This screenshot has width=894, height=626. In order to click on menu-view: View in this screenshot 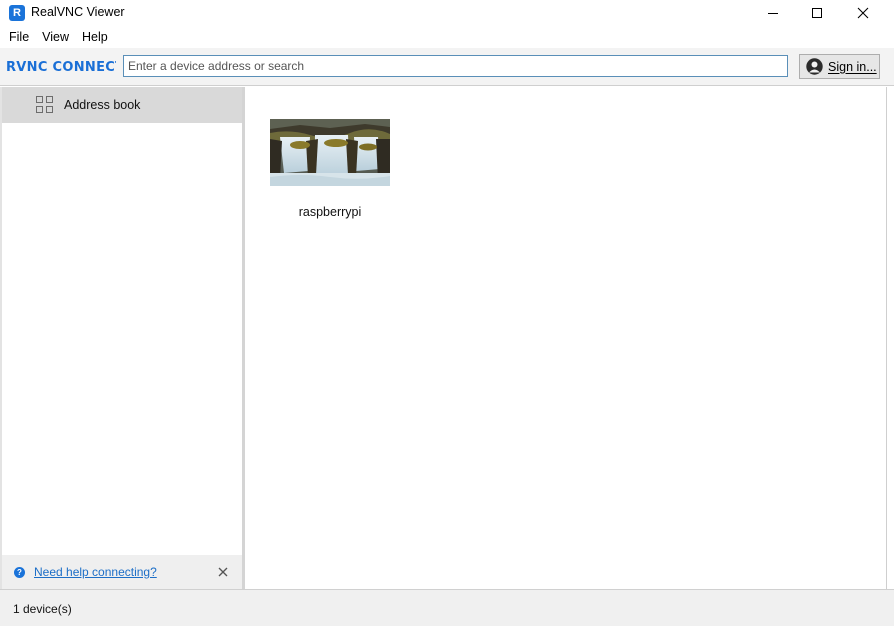, I will do `click(57, 38)`.